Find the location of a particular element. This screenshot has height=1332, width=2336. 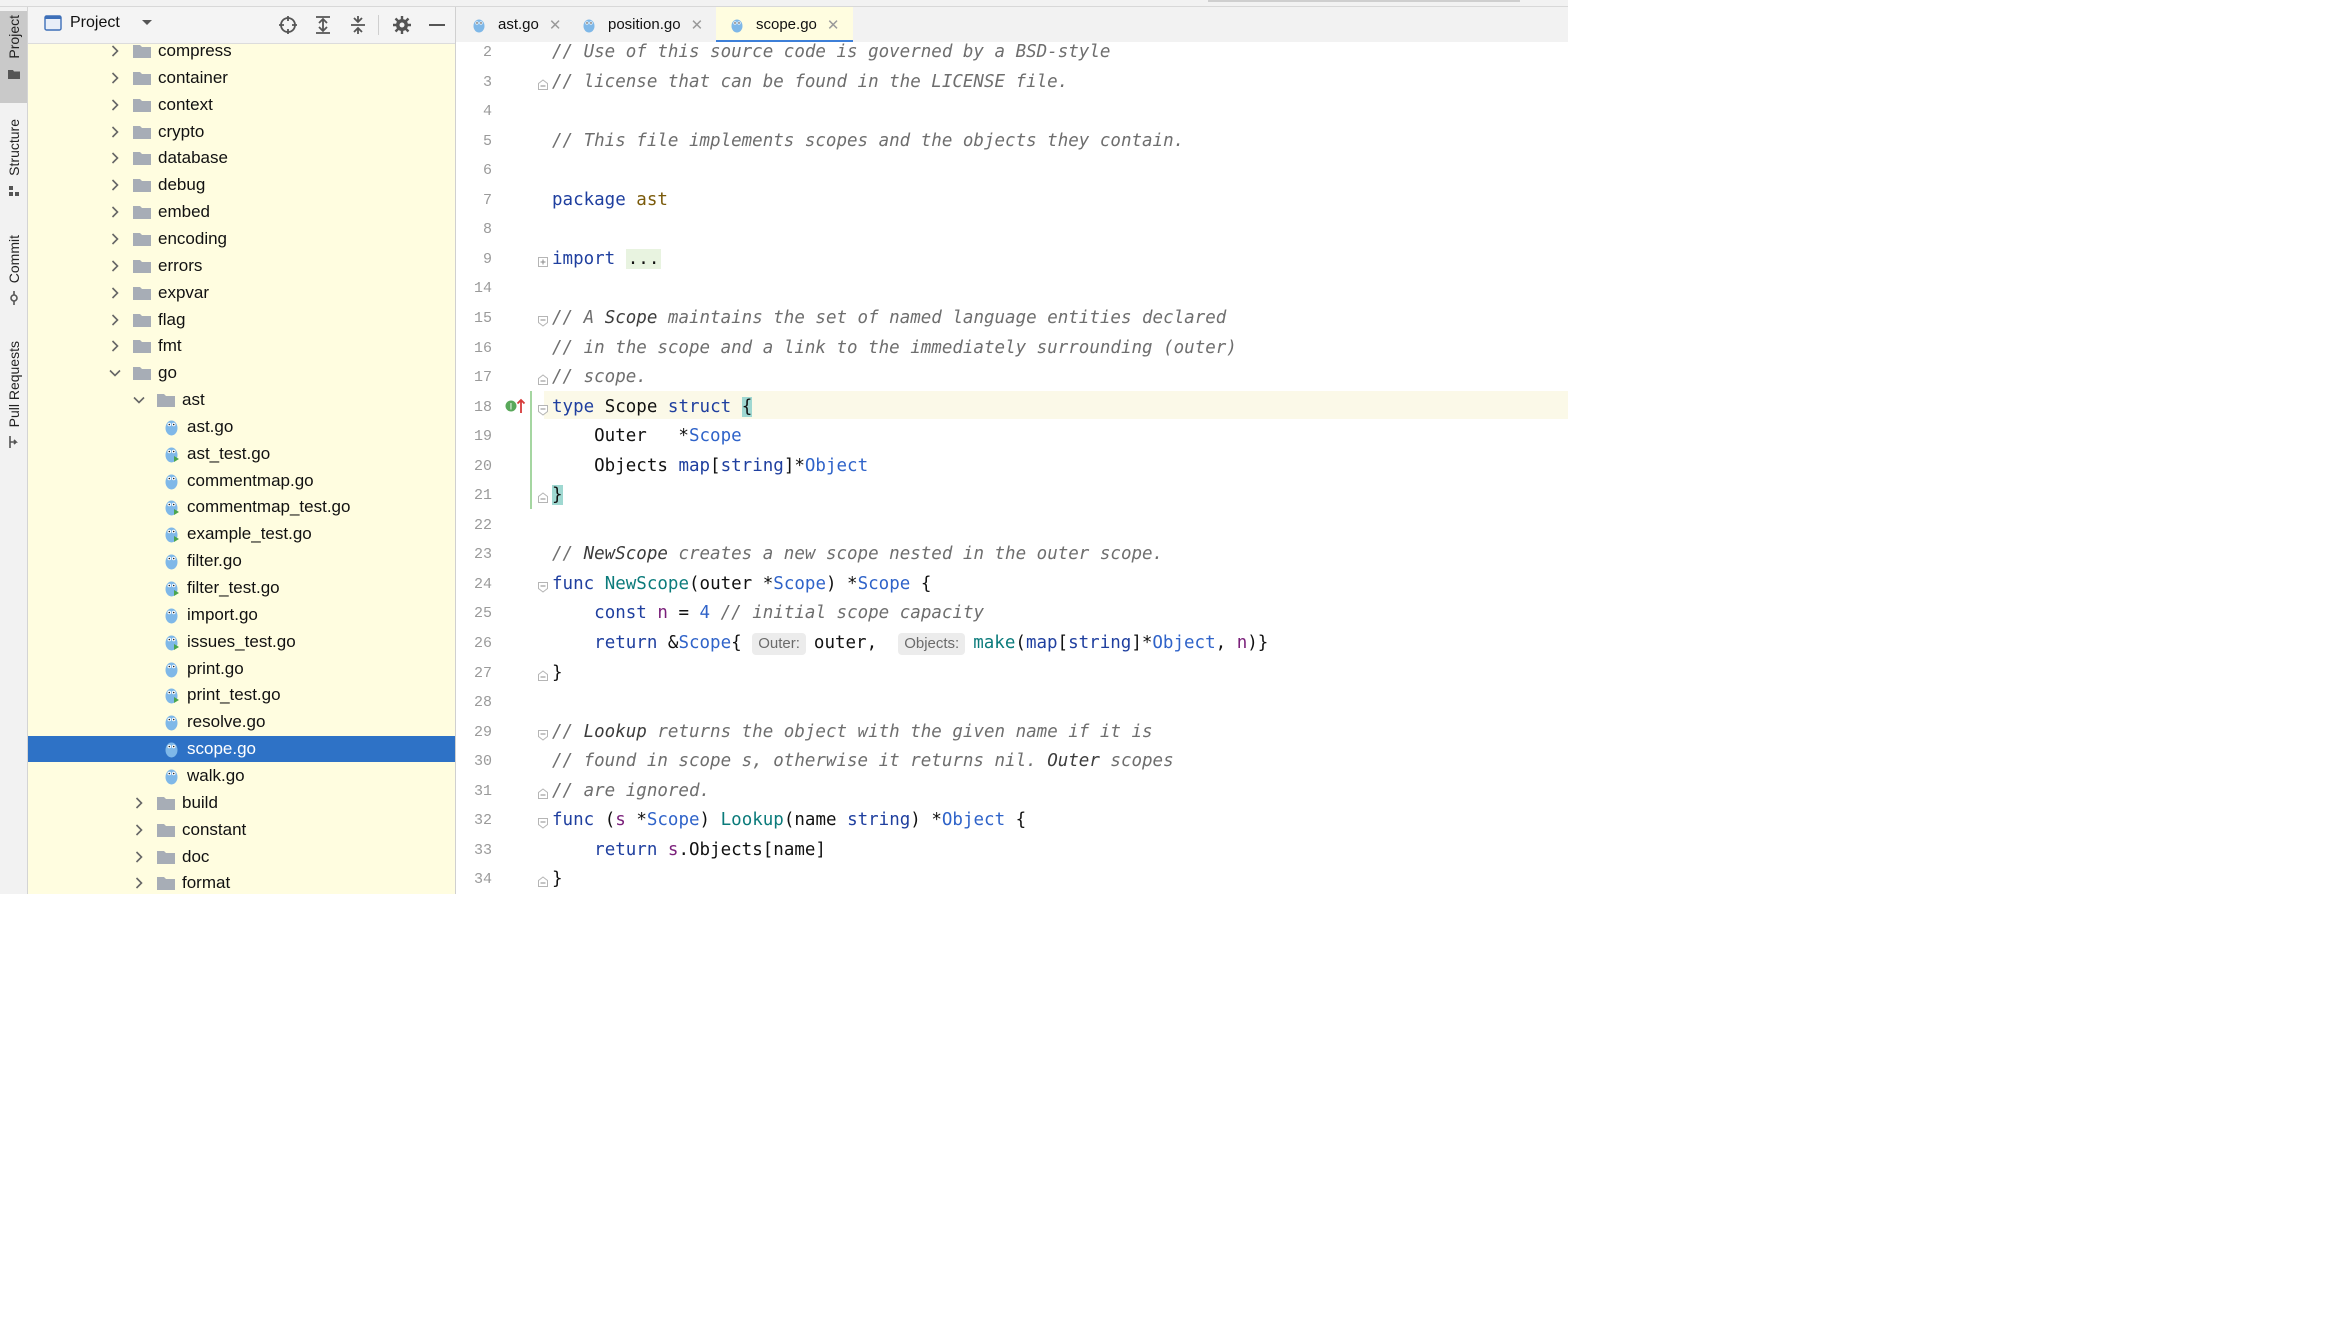

fold-expand-icon is located at coordinates (543, 262).